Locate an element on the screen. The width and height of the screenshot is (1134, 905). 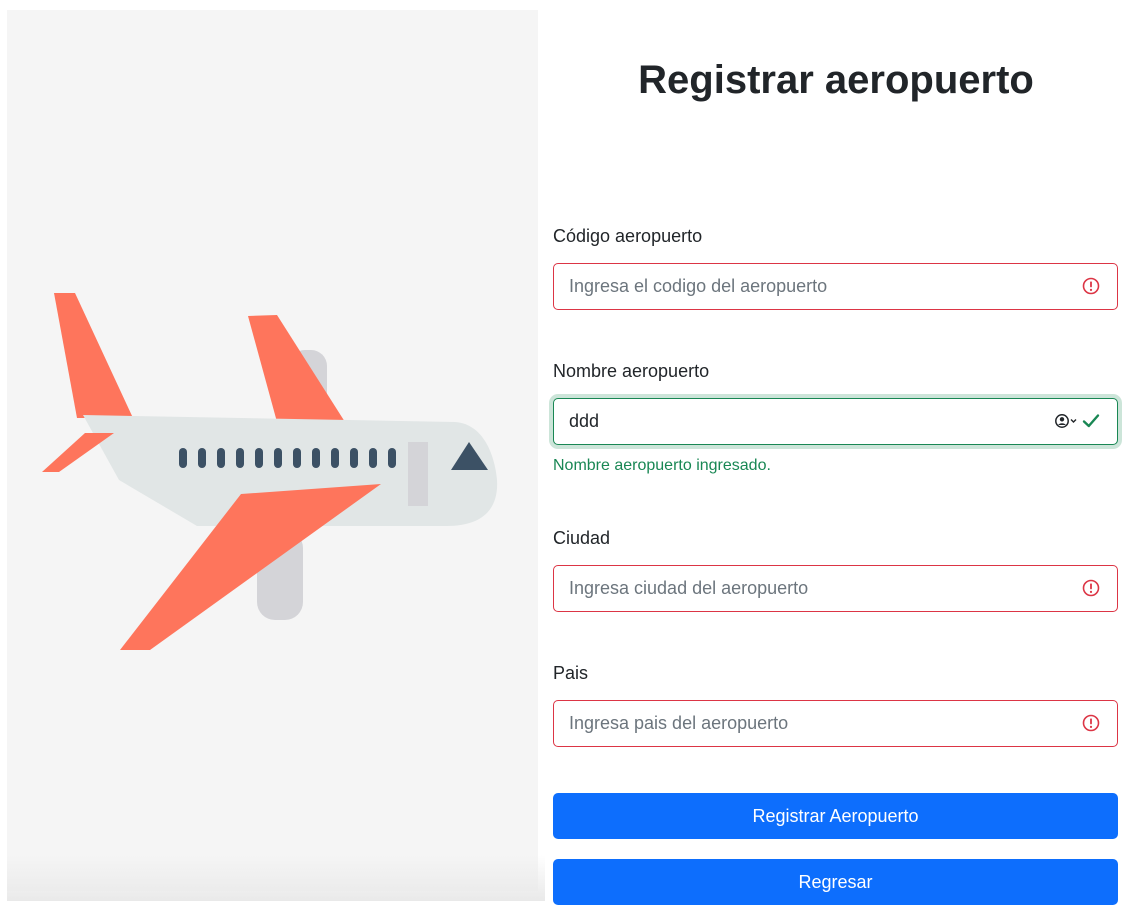
codigo-input-wrap is located at coordinates (835, 286).